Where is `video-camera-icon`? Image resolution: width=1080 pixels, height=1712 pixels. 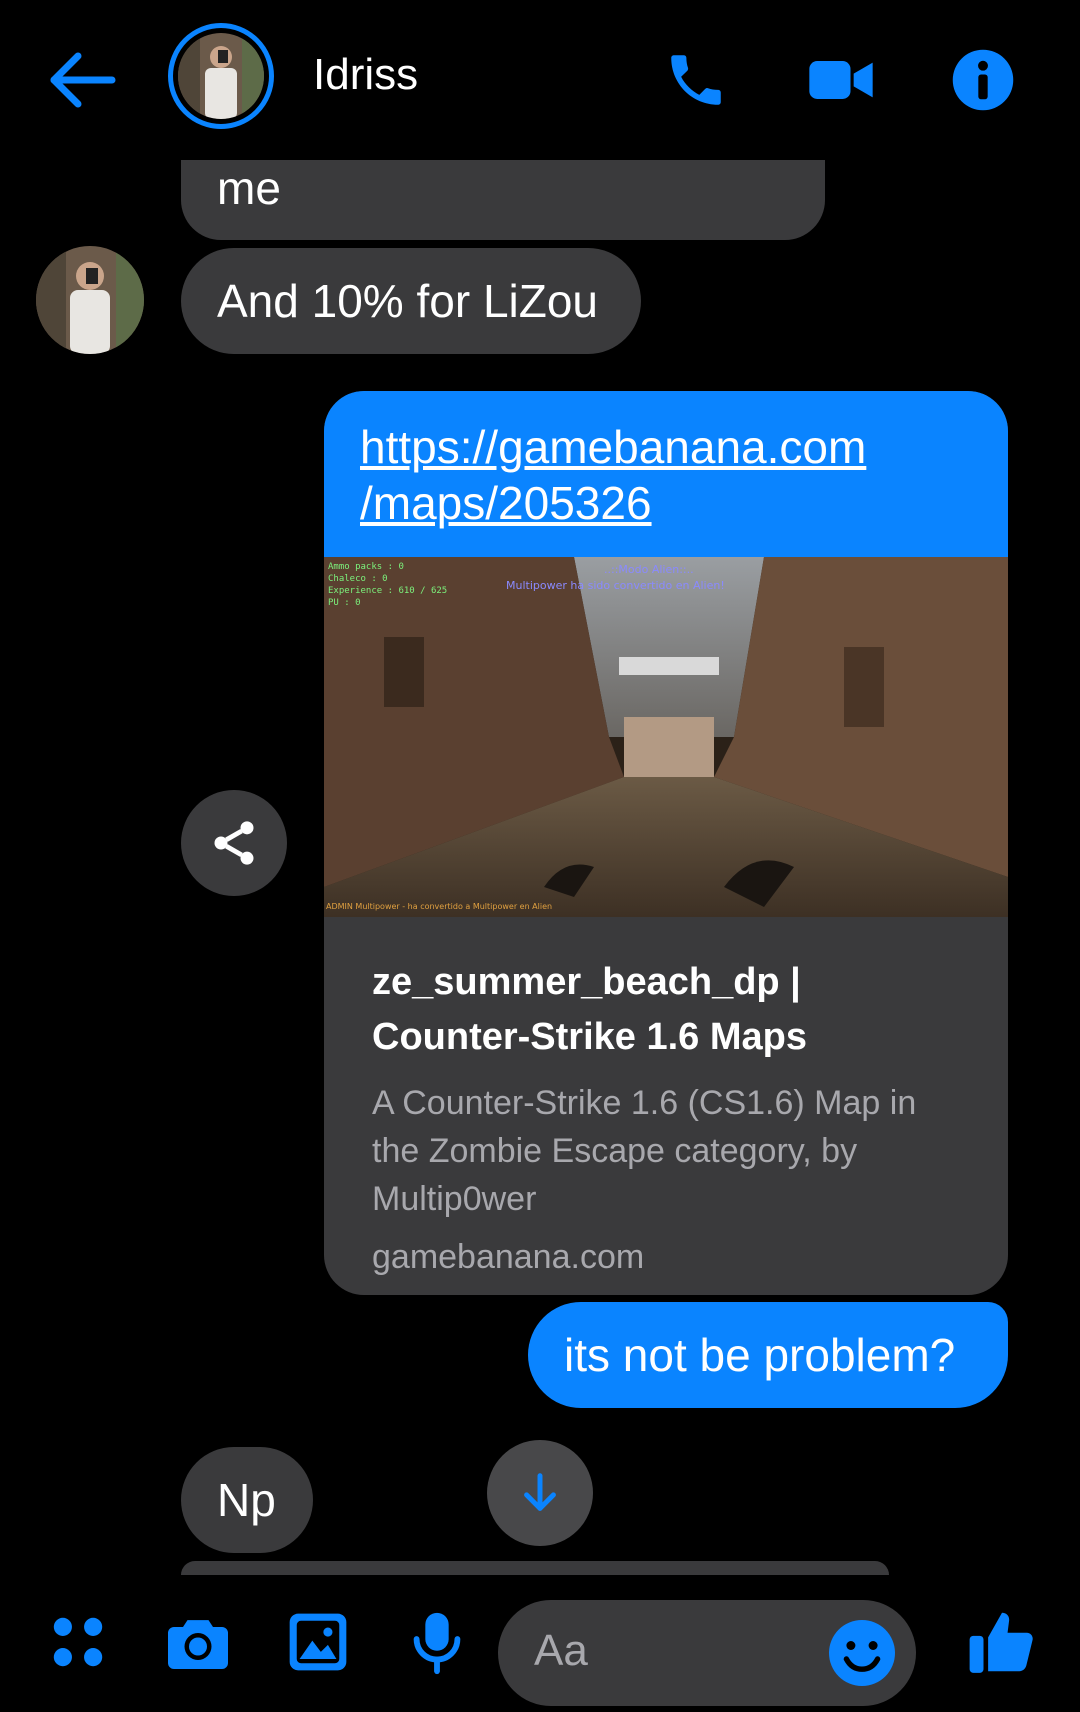
video-camera-icon is located at coordinates (841, 80).